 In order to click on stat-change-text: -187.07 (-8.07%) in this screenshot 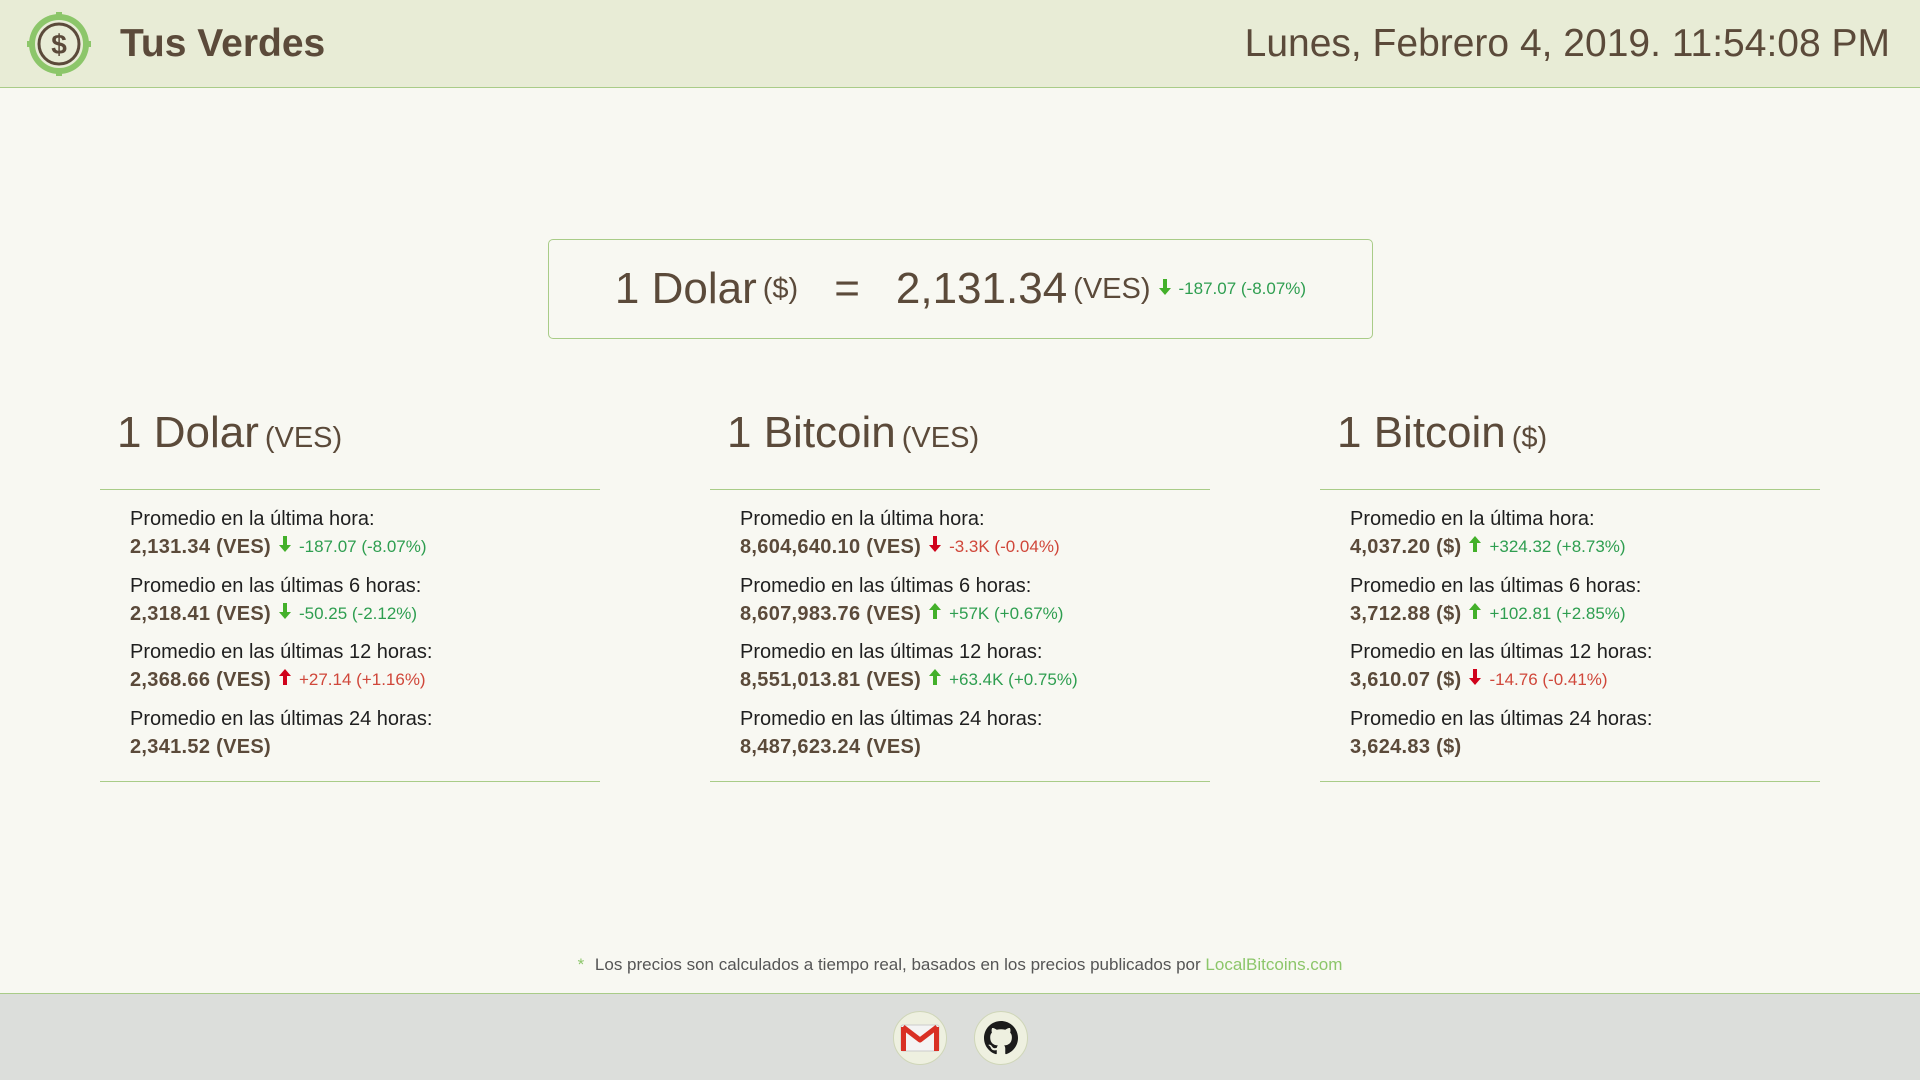, I will do `click(362, 546)`.